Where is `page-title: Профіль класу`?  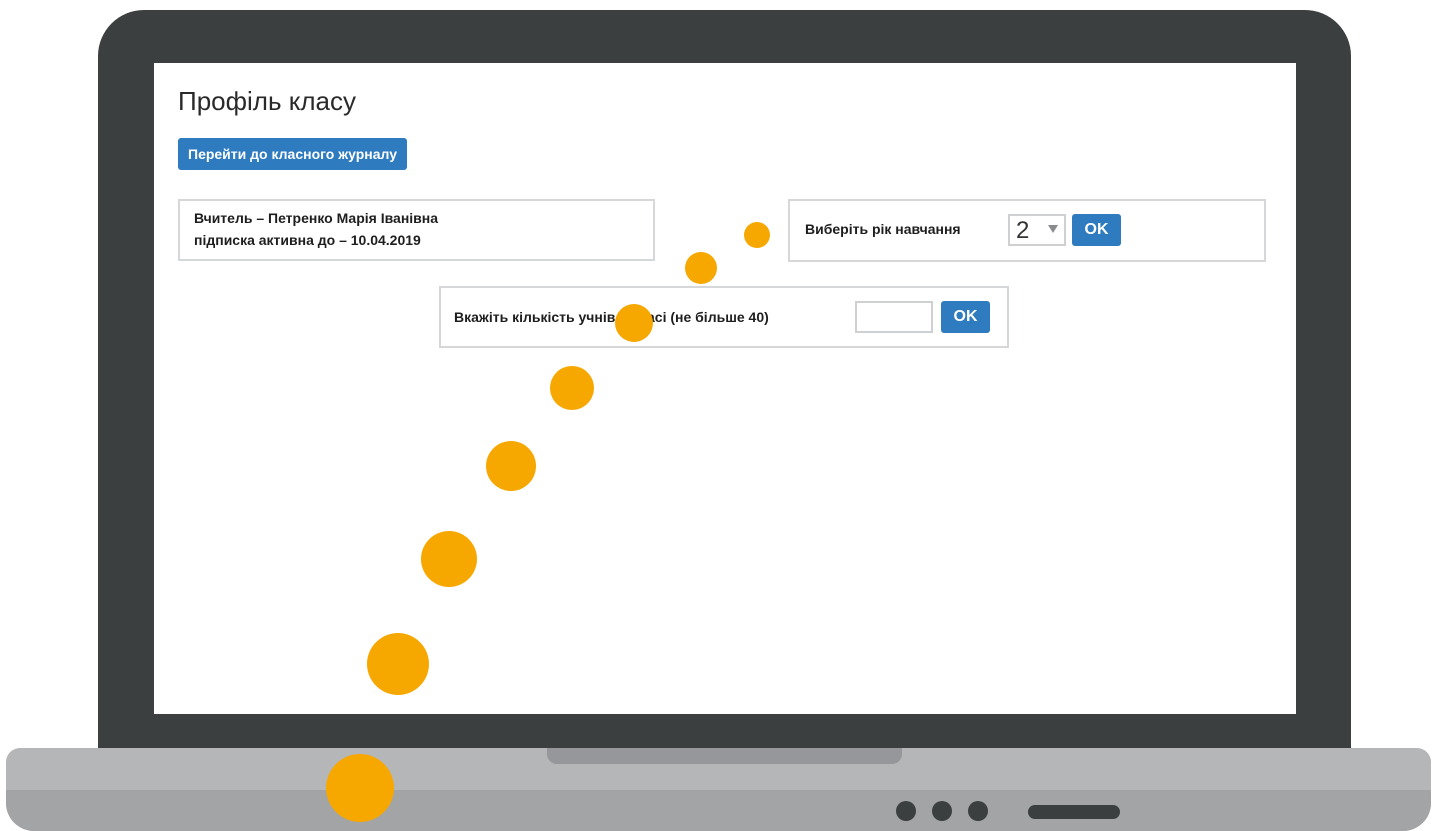 page-title: Профіль класу is located at coordinates (267, 101).